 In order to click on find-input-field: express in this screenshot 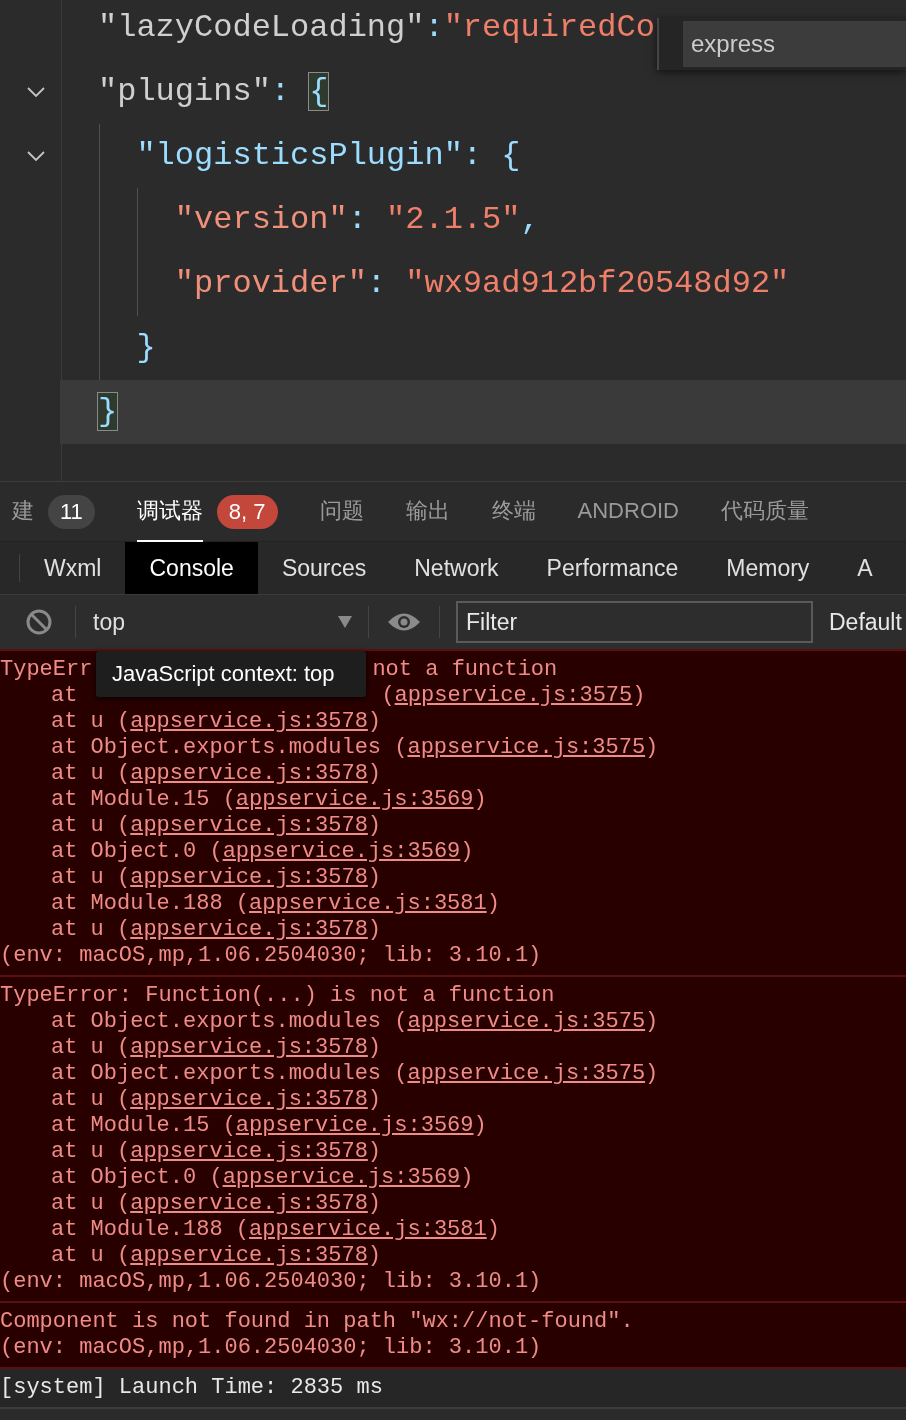, I will do `click(794, 44)`.